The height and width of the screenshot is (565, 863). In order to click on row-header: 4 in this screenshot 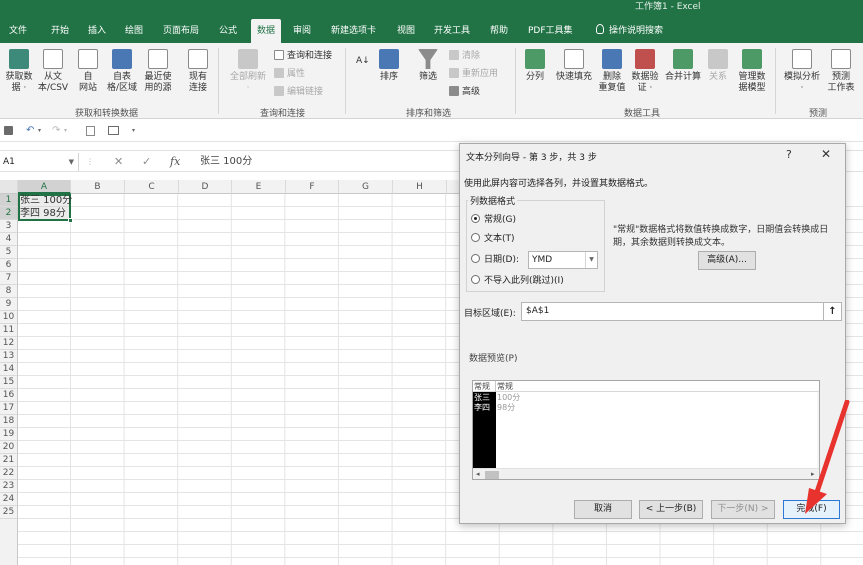, I will do `click(9, 239)`.